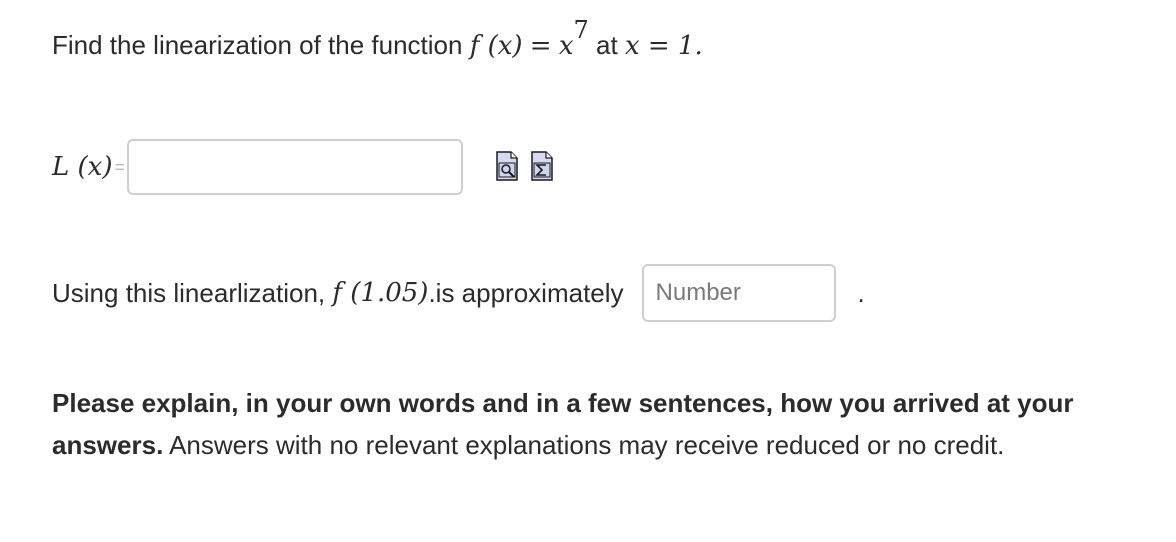 The width and height of the screenshot is (1176, 542). I want to click on function-notation: f (x), so click(496, 46).